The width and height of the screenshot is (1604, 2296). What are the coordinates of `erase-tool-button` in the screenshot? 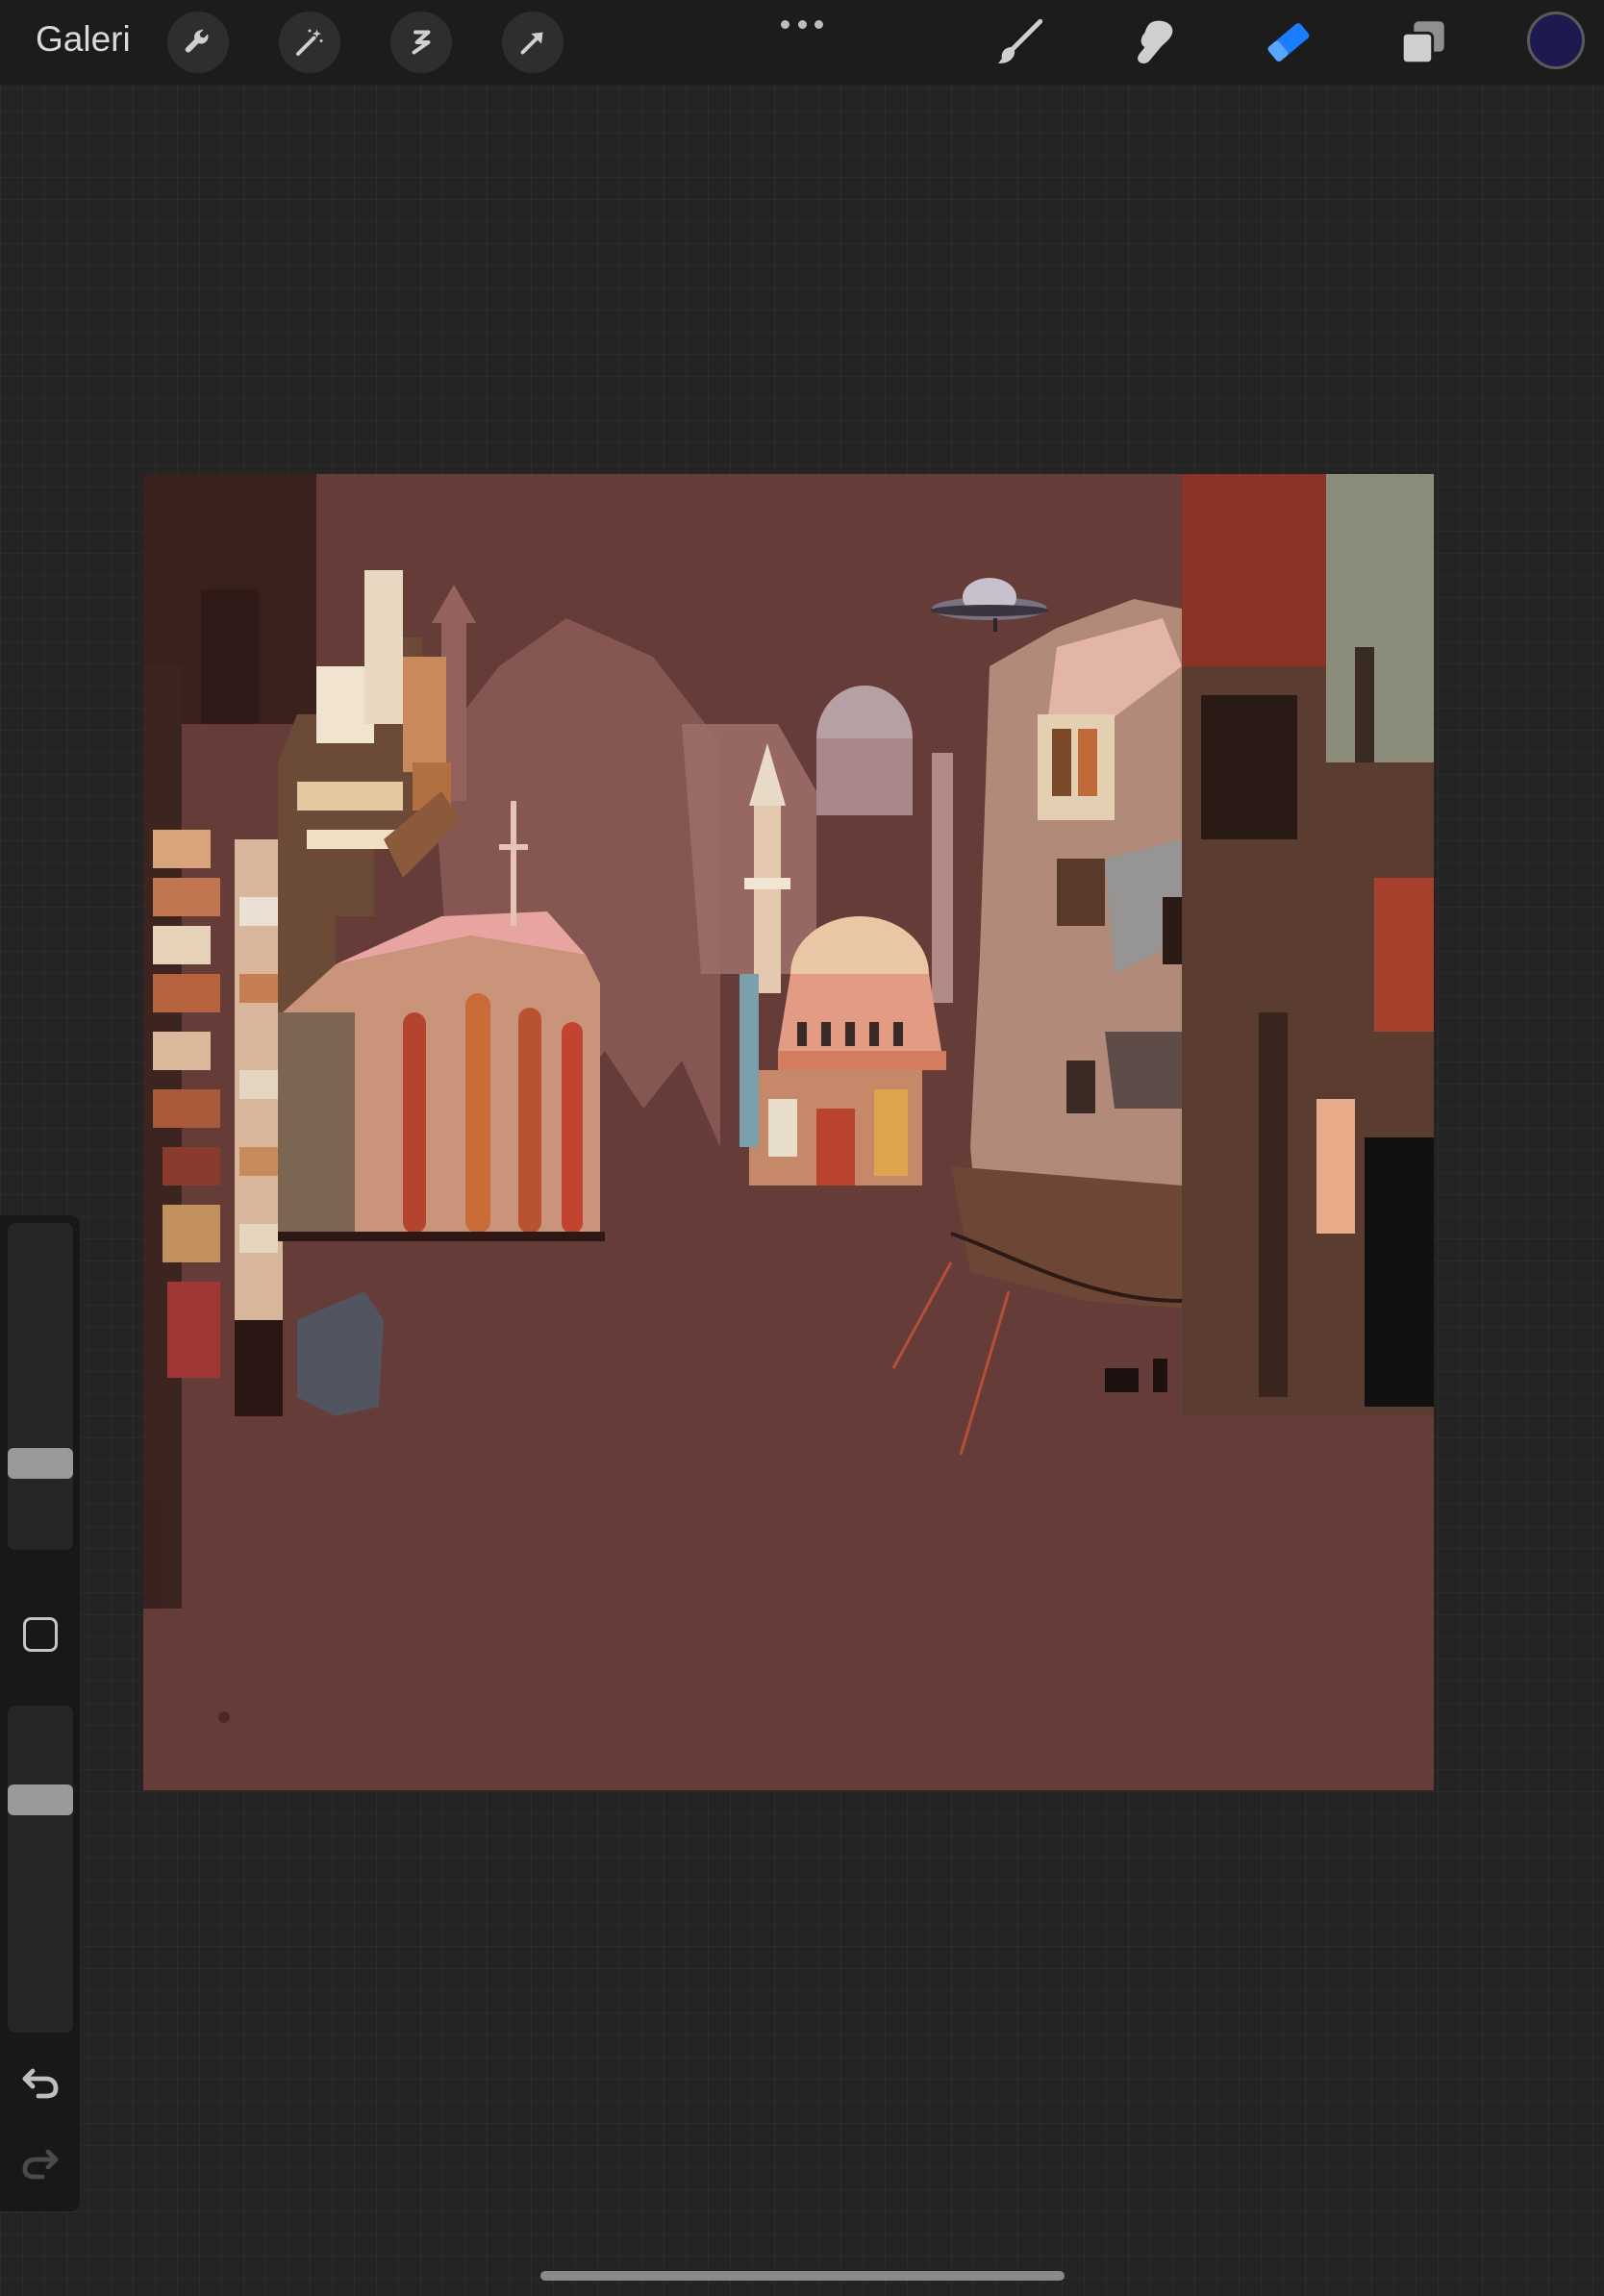 It's located at (1288, 42).